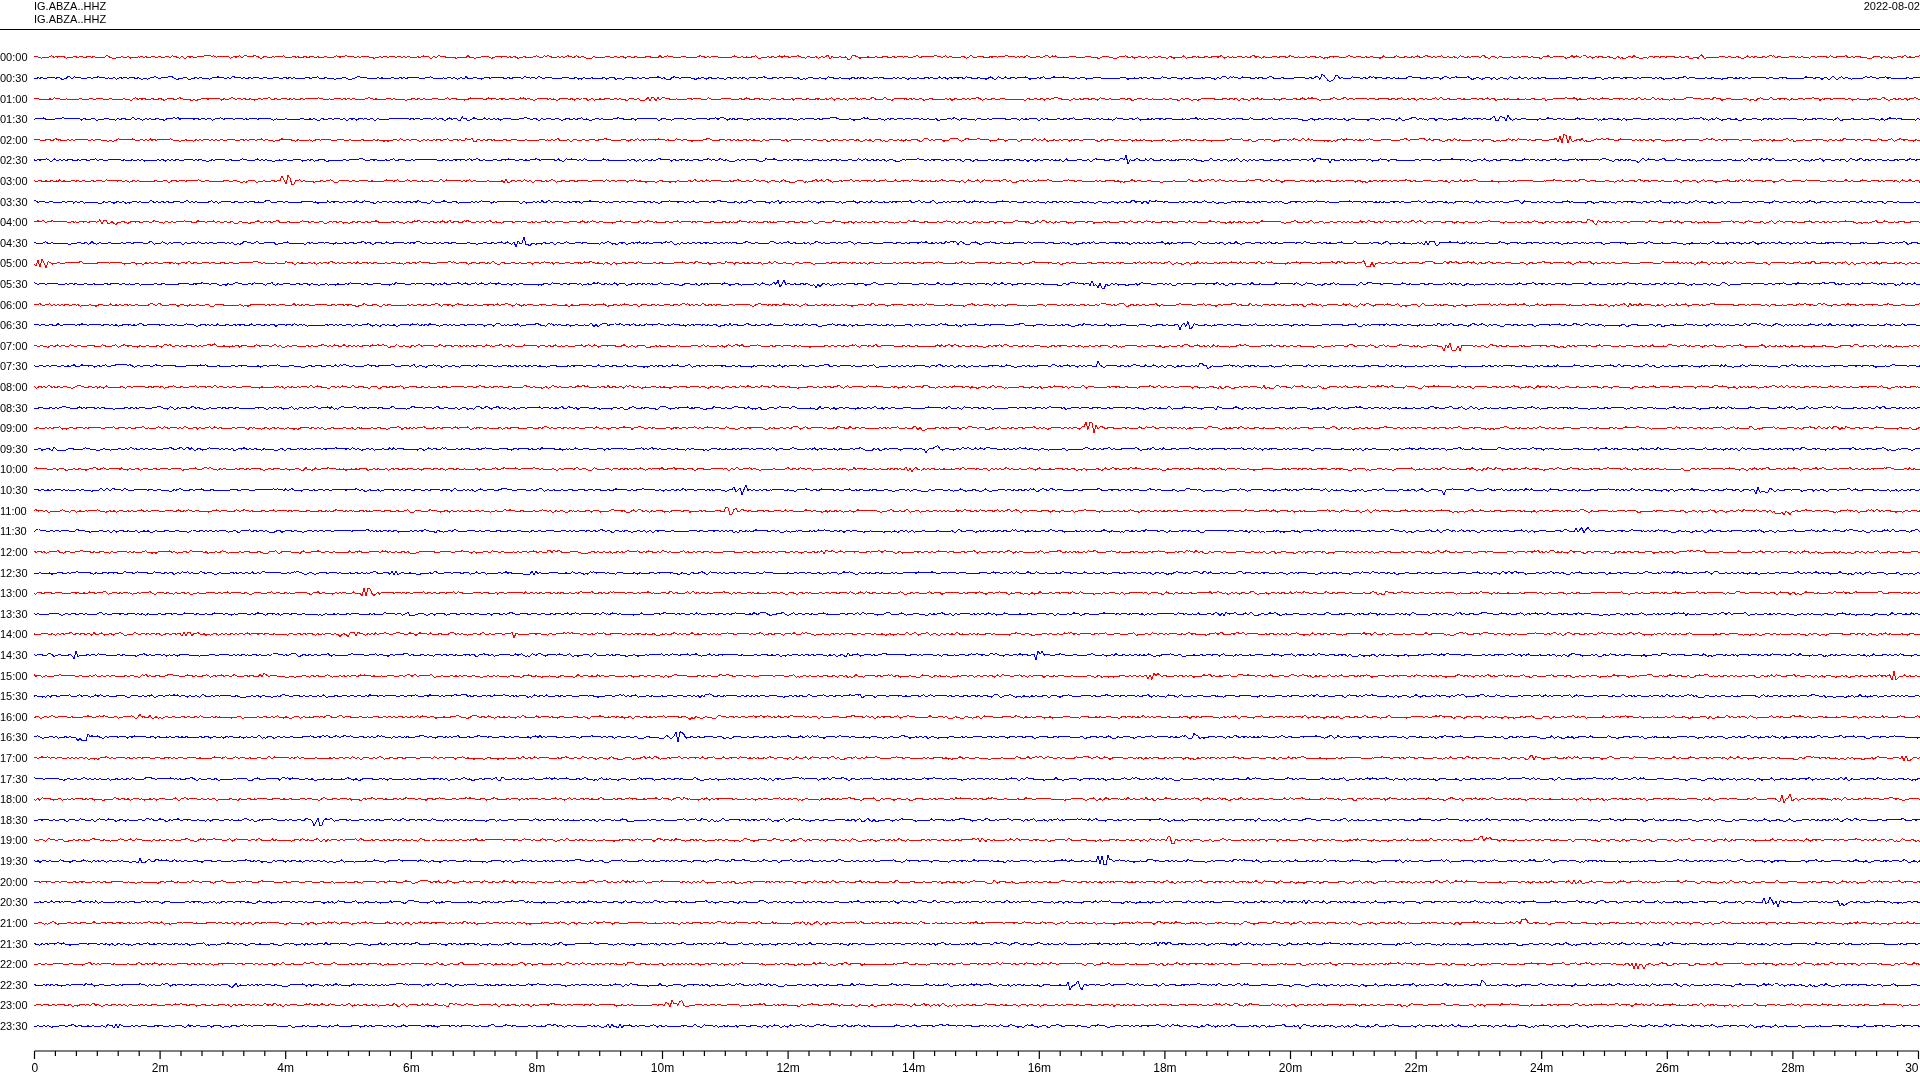 The height and width of the screenshot is (1080, 1920). What do you see at coordinates (14, 57) in the screenshot?
I see `time-label: 00:00` at bounding box center [14, 57].